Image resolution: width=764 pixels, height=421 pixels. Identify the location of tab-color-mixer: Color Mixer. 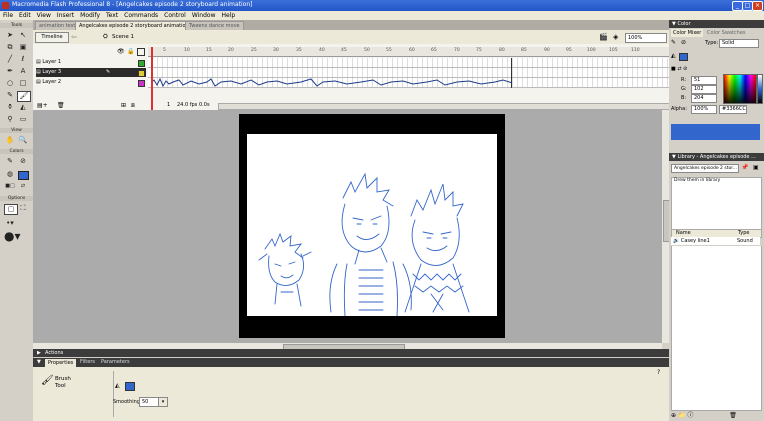
(687, 33).